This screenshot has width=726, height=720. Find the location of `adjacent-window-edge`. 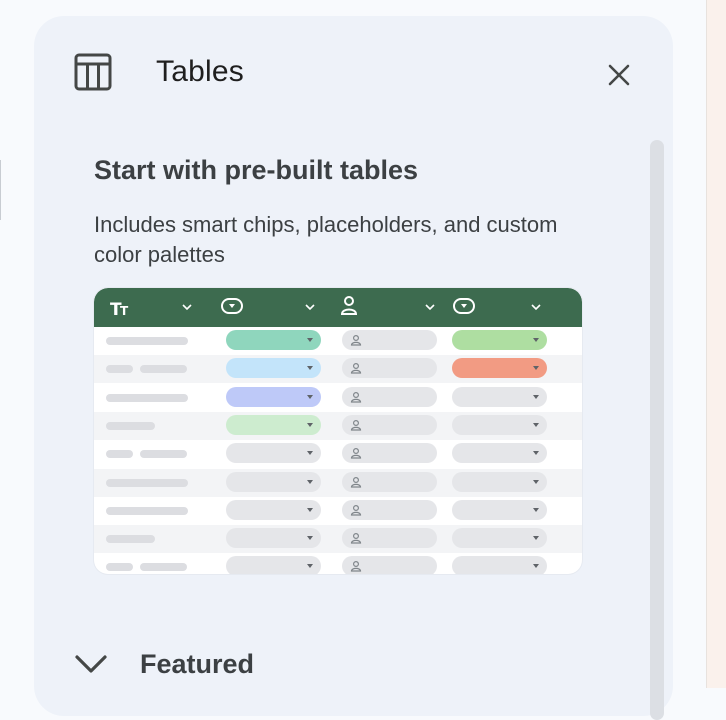

adjacent-window-edge is located at coordinates (716, 344).